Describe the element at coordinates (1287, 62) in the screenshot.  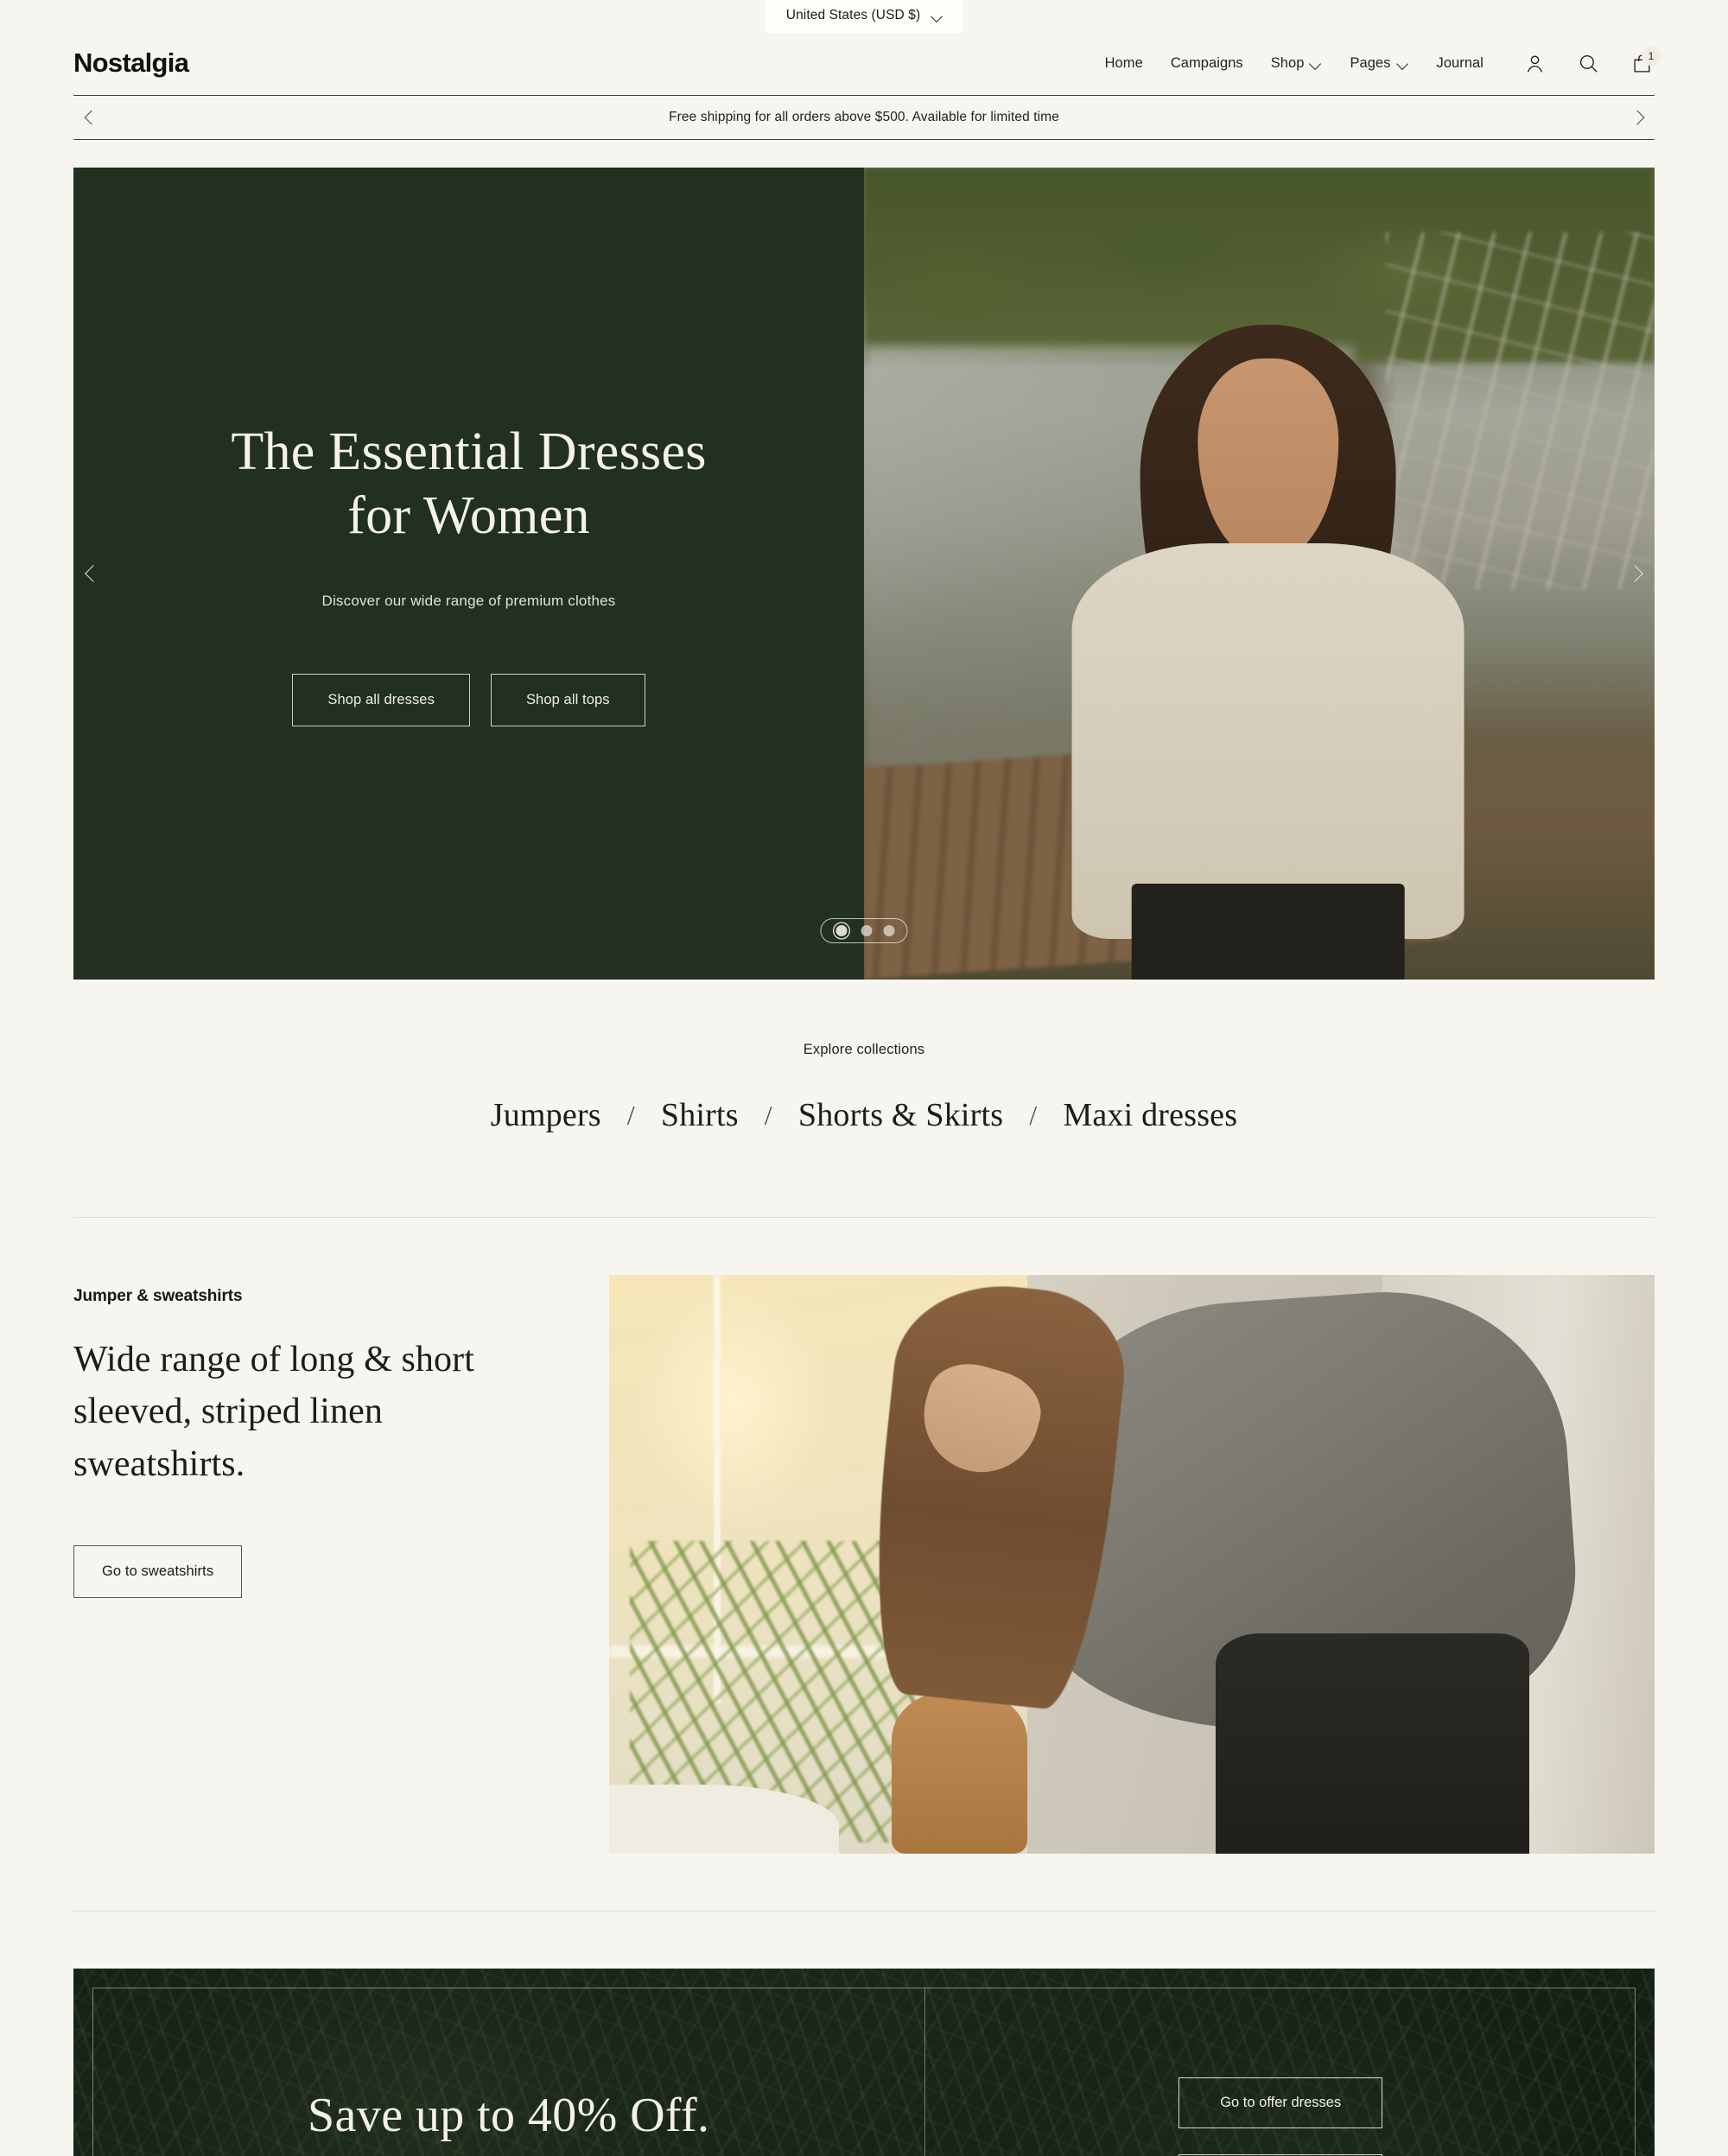
I see `nav-label: Shop` at that location.